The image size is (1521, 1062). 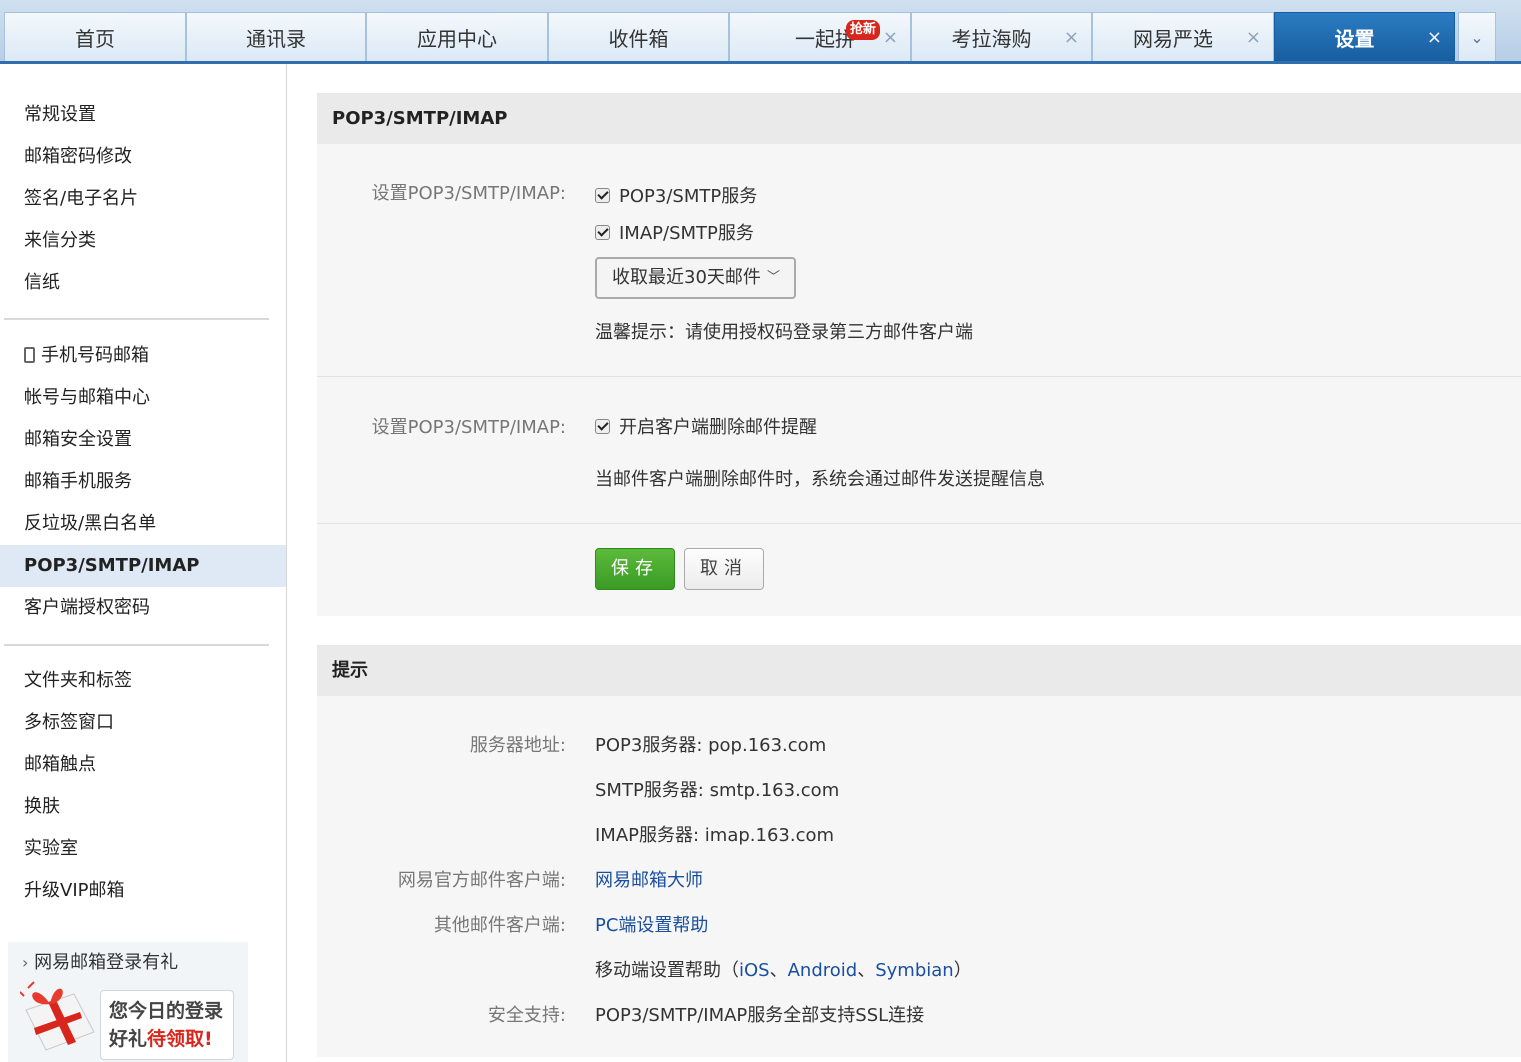 What do you see at coordinates (914, 970) in the screenshot?
I see `symbian-help-link: Symbian` at bounding box center [914, 970].